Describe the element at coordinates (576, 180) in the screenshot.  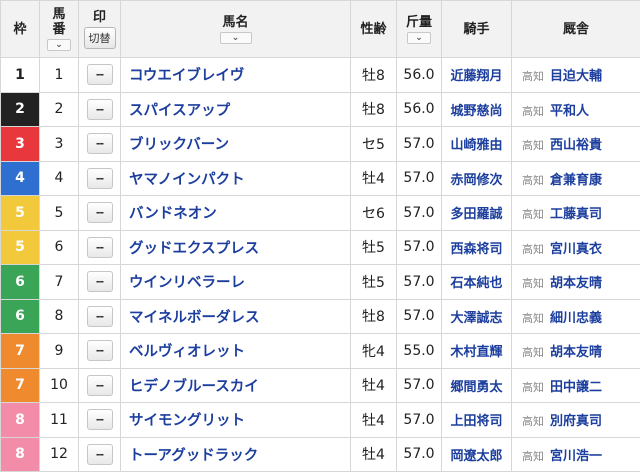
I see `trainer-link: 倉兼育康` at that location.